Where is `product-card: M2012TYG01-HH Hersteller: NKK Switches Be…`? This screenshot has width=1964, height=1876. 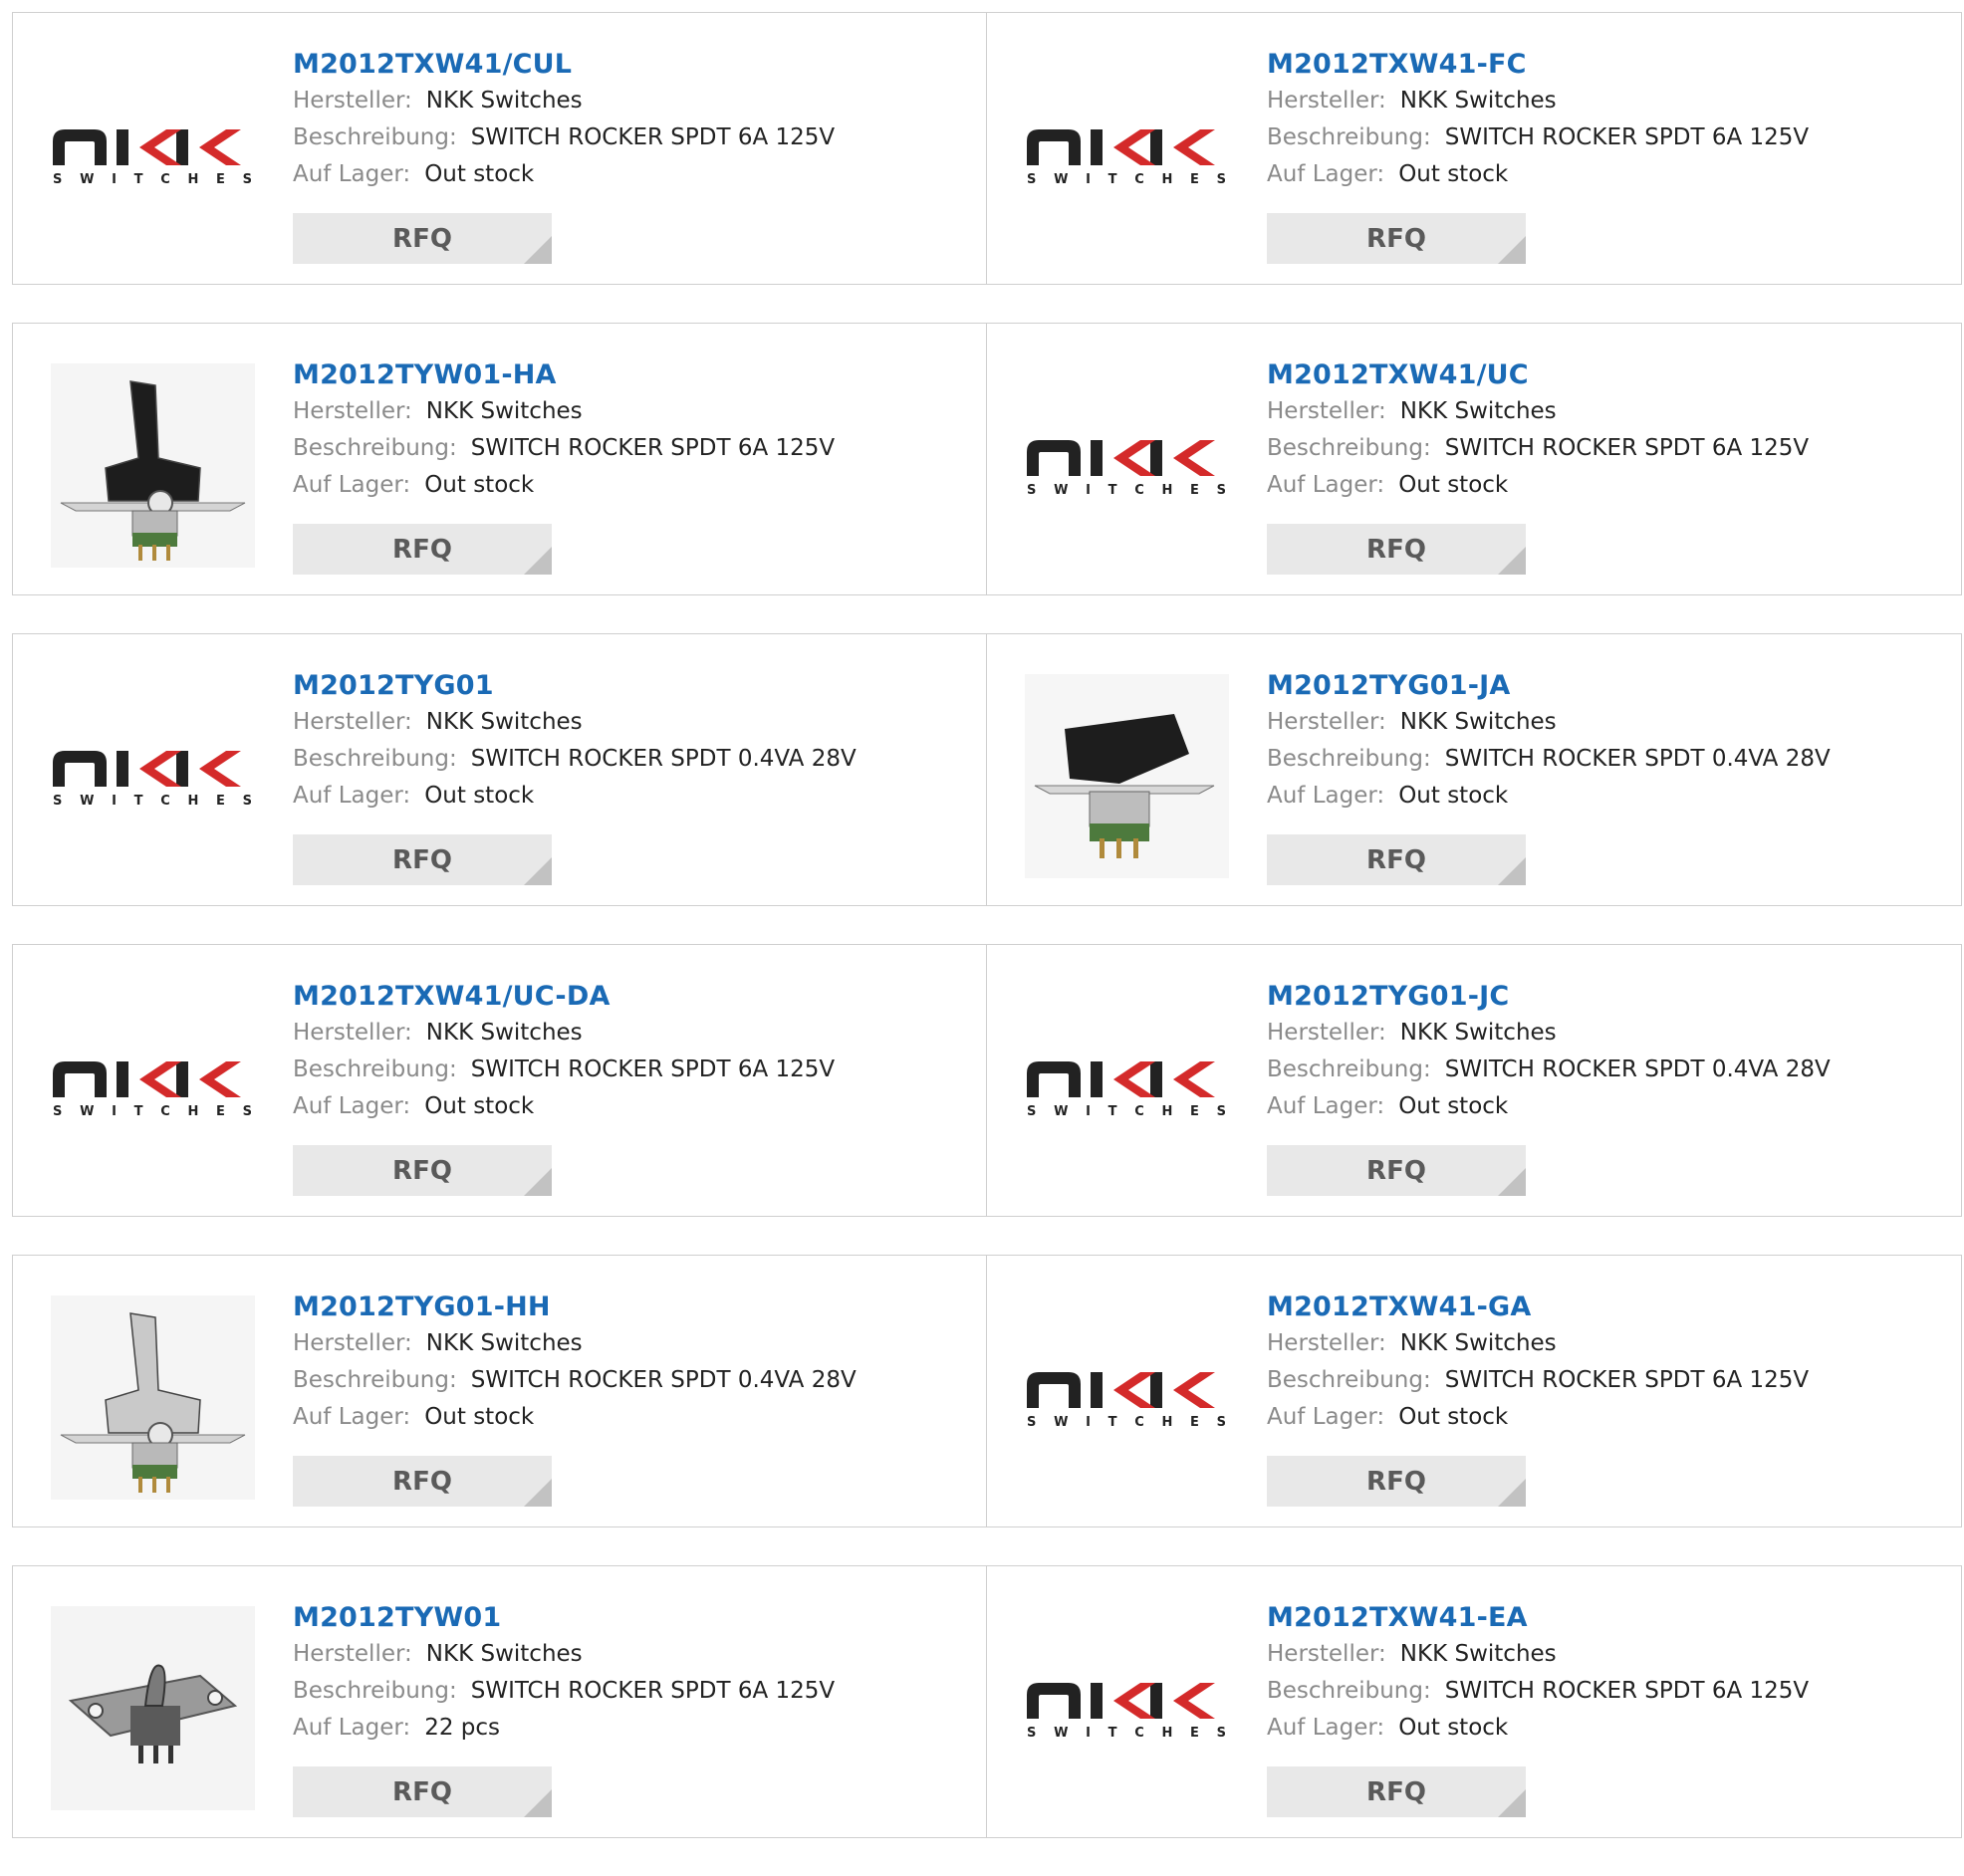
product-card: M2012TYG01-HH Hersteller: NKK Switches Be… is located at coordinates (499, 1391).